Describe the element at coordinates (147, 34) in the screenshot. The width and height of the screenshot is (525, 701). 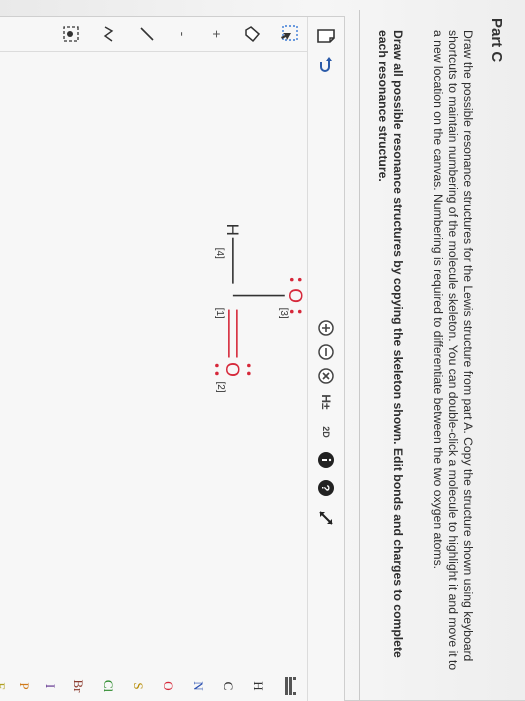
I see `single-bond-icon` at that location.